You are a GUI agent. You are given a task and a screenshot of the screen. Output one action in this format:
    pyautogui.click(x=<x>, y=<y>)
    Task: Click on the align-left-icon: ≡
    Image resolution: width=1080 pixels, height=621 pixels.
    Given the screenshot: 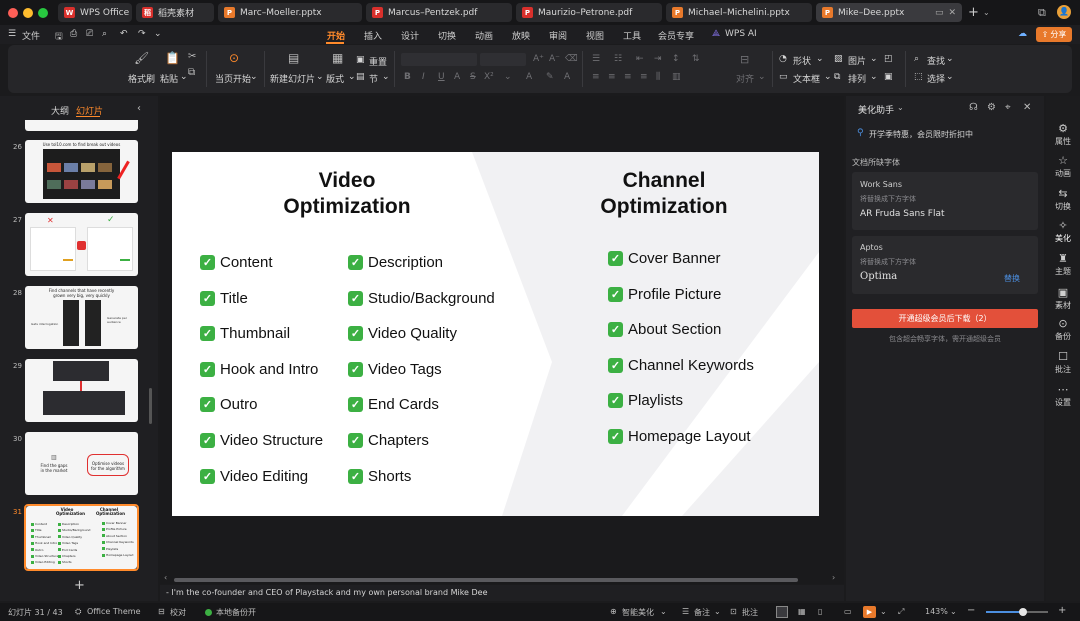 What is the action you would take?
    pyautogui.click(x=596, y=77)
    